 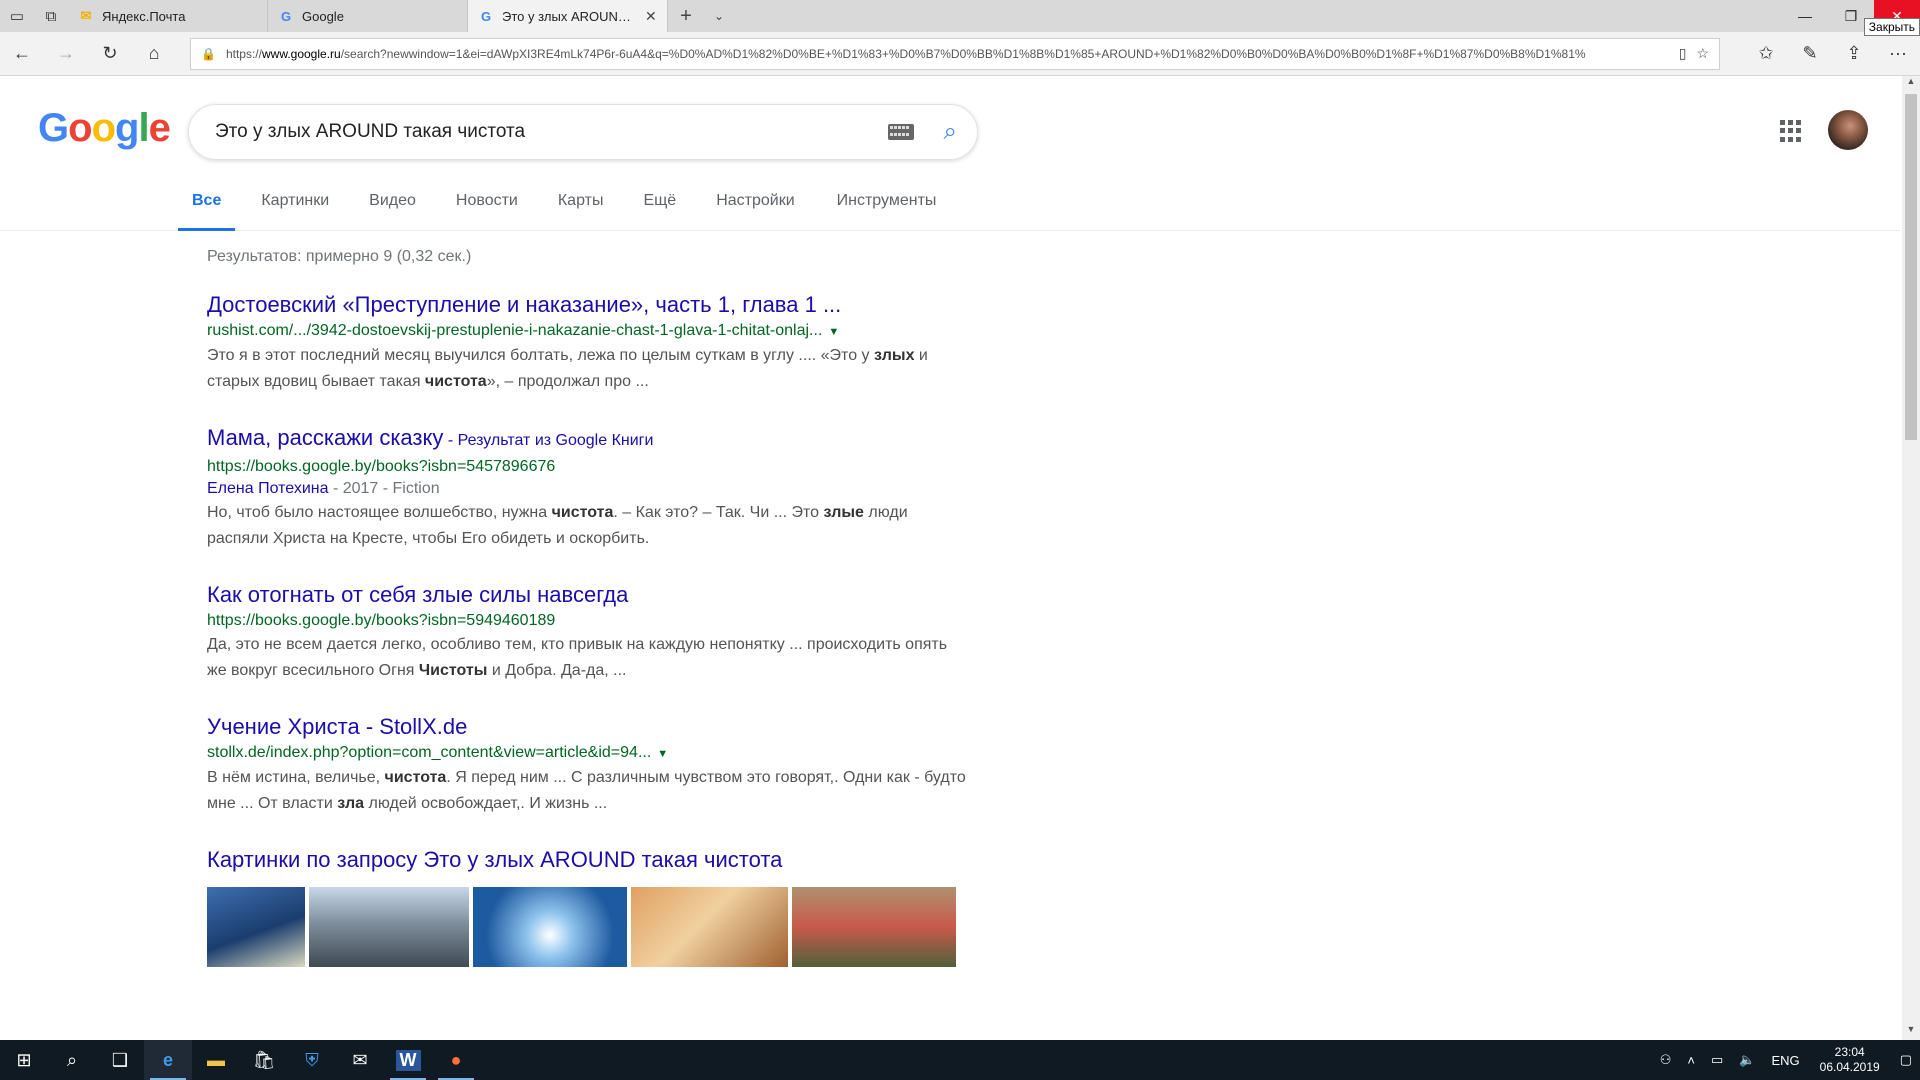 What do you see at coordinates (66, 54) in the screenshot?
I see `forward-icon: →` at bounding box center [66, 54].